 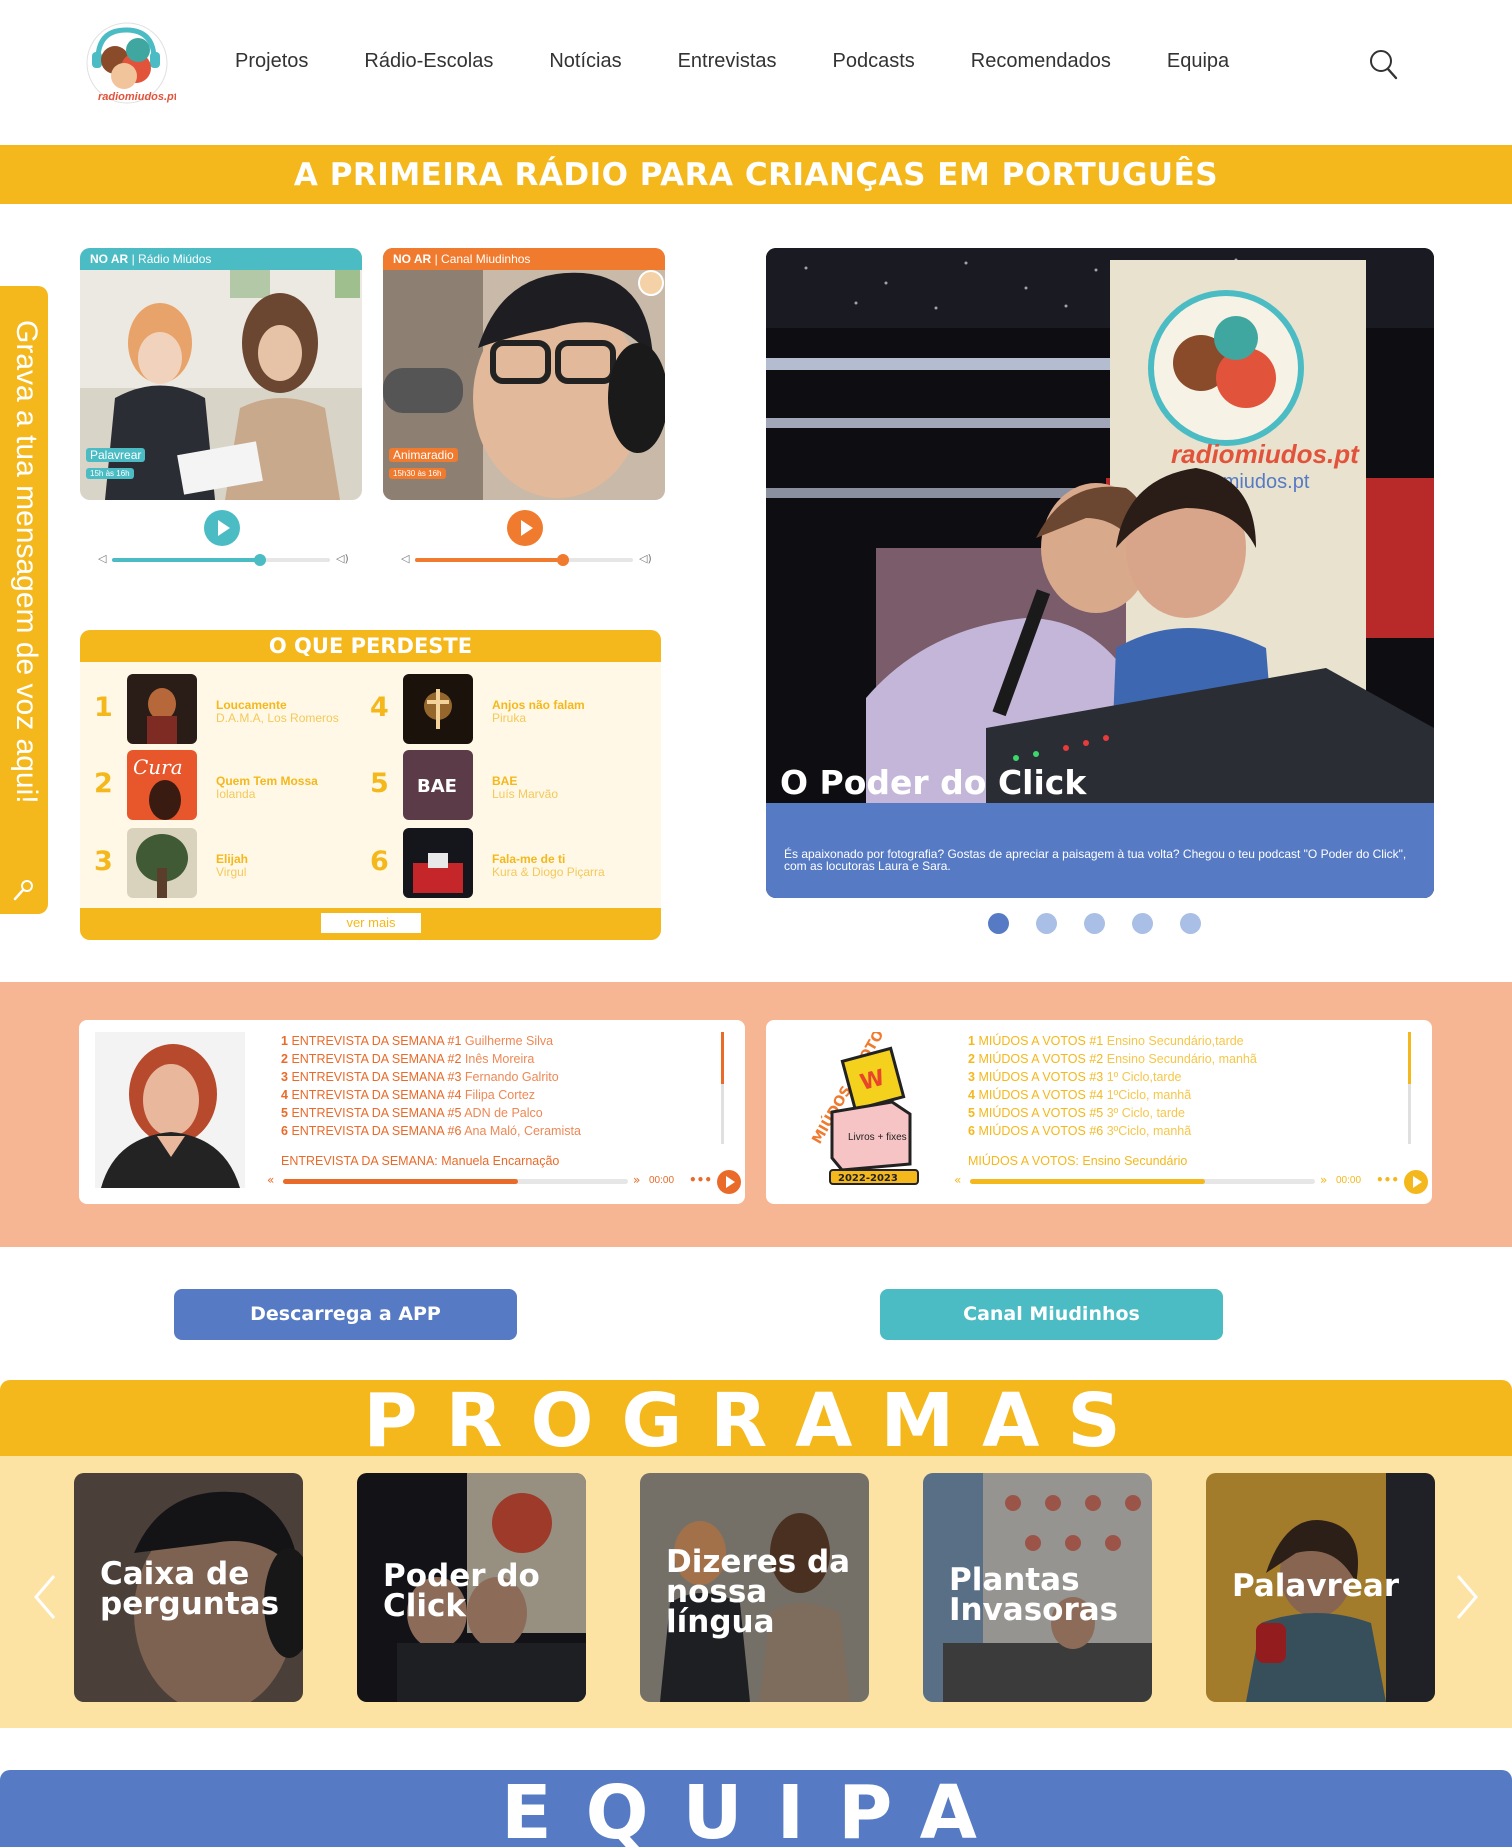 I want to click on program-label: Animaradio, so click(x=423, y=455).